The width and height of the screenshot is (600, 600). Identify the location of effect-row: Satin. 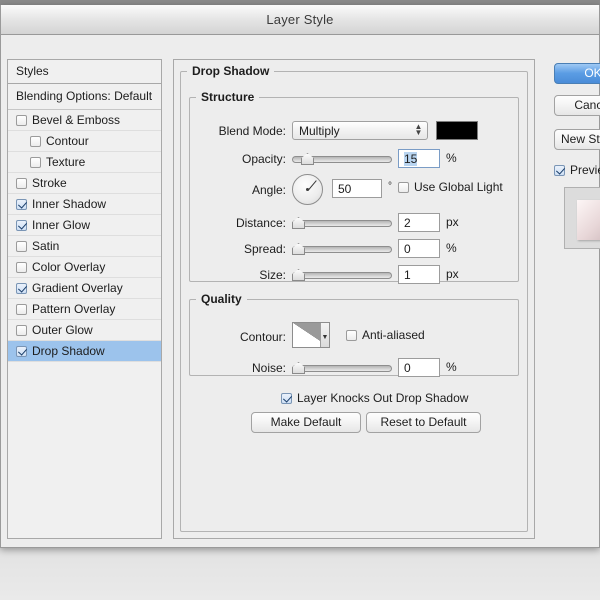
(84, 246).